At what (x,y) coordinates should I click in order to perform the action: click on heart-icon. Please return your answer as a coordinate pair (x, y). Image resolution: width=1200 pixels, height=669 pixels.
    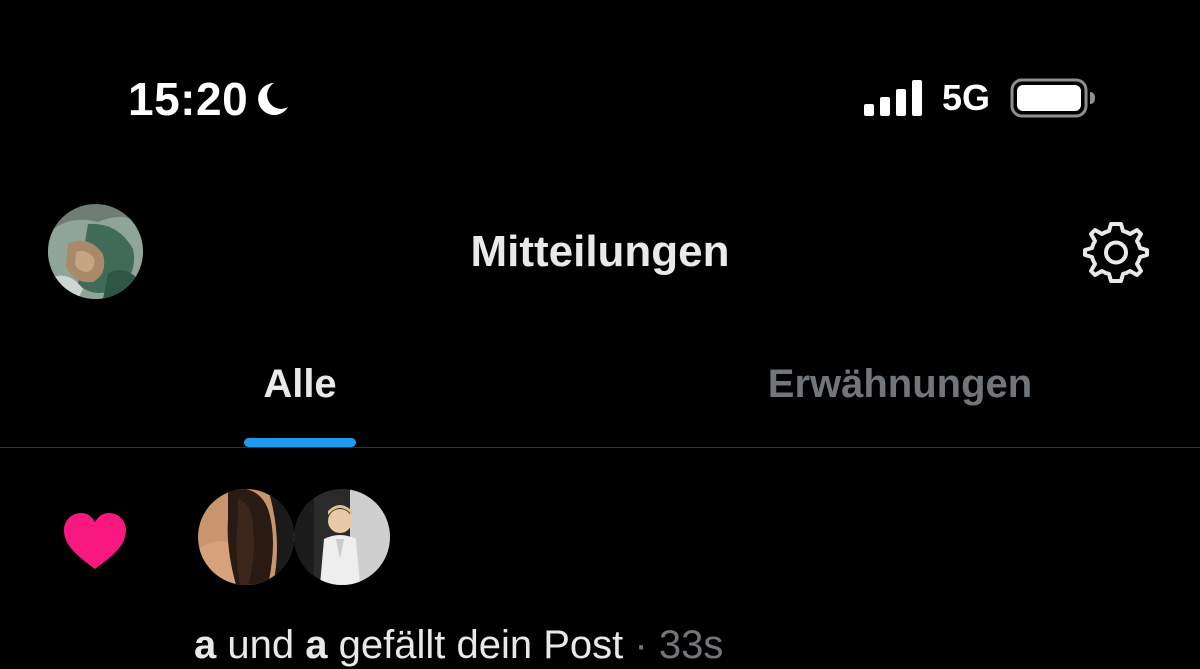
    Looking at the image, I should click on (95, 541).